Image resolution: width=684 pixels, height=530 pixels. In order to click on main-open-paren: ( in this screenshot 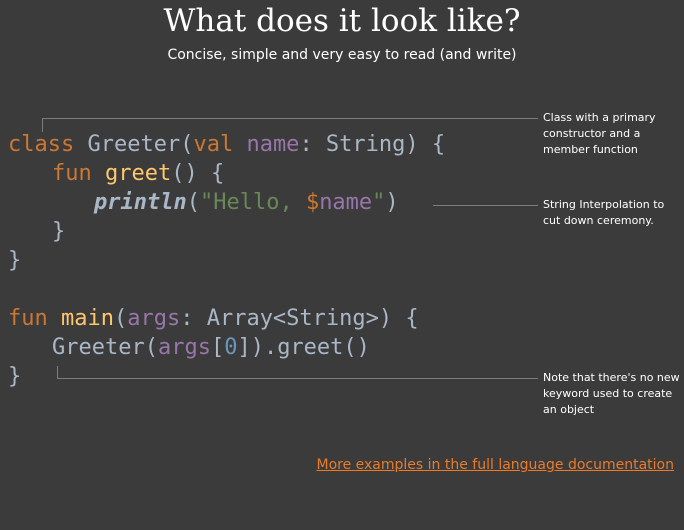, I will do `click(120, 318)`.